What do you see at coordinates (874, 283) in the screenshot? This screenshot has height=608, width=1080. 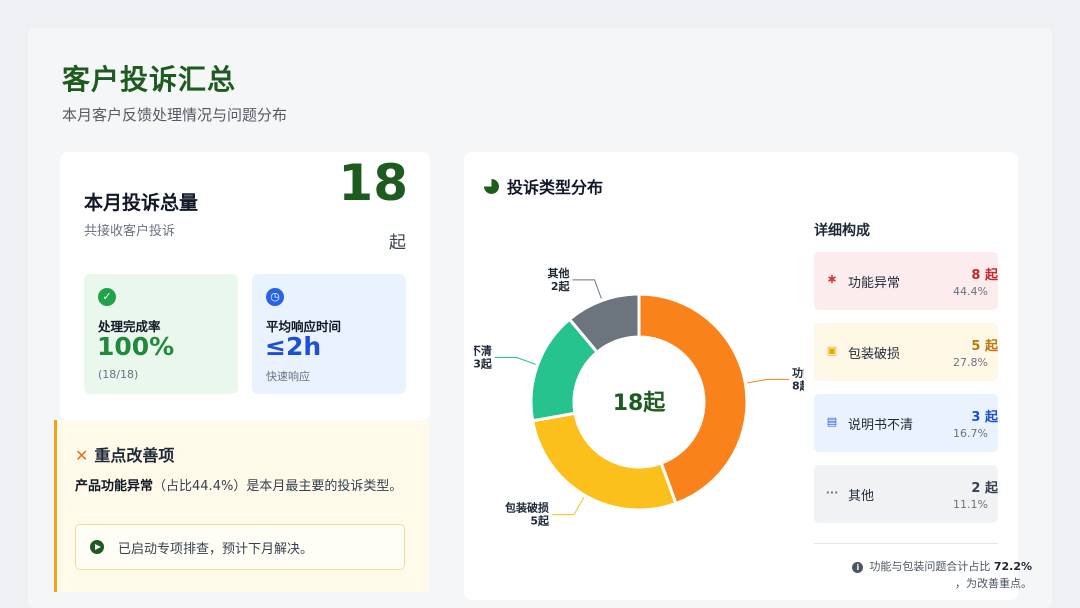 I see `legend-name: 功能异常` at bounding box center [874, 283].